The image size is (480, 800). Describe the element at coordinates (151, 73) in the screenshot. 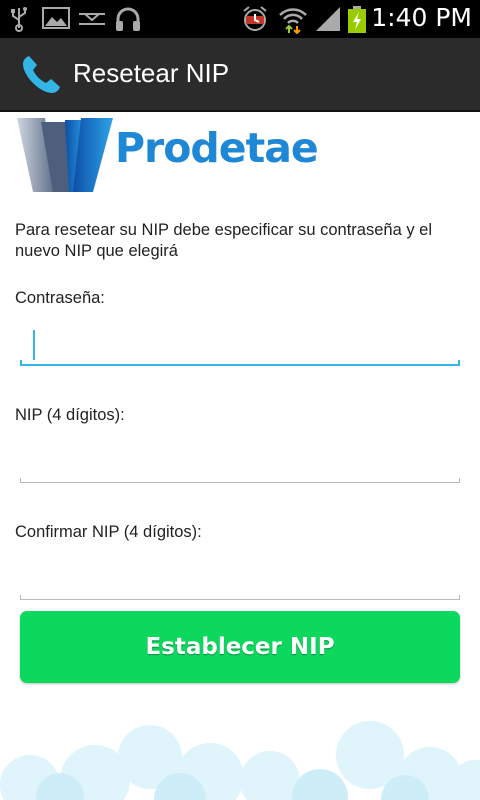

I see `page-title: Resetear NIP` at that location.